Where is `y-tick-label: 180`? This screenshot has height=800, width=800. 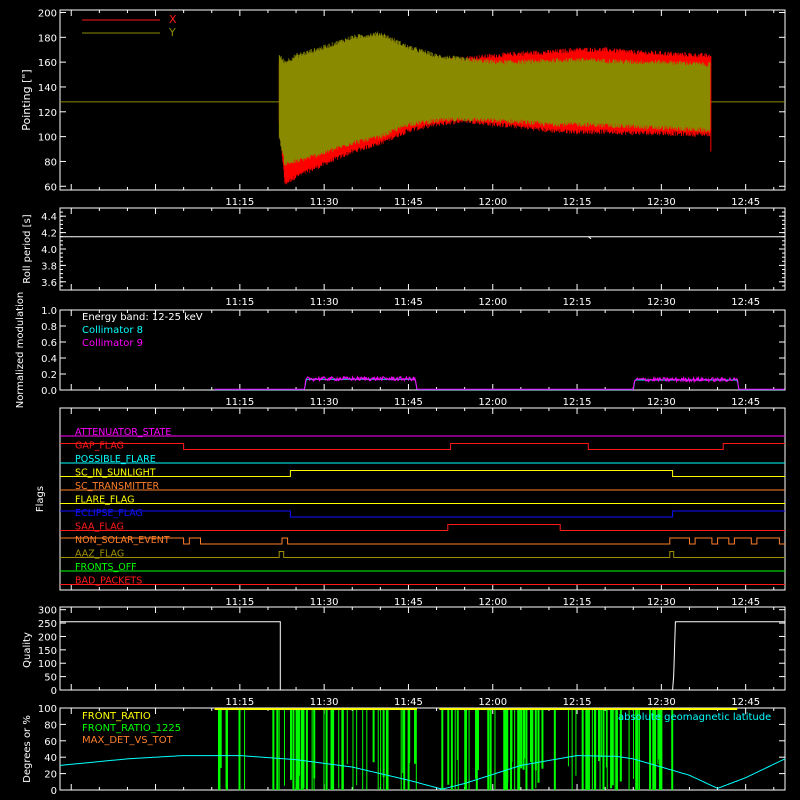
y-tick-label: 180 is located at coordinates (47, 38).